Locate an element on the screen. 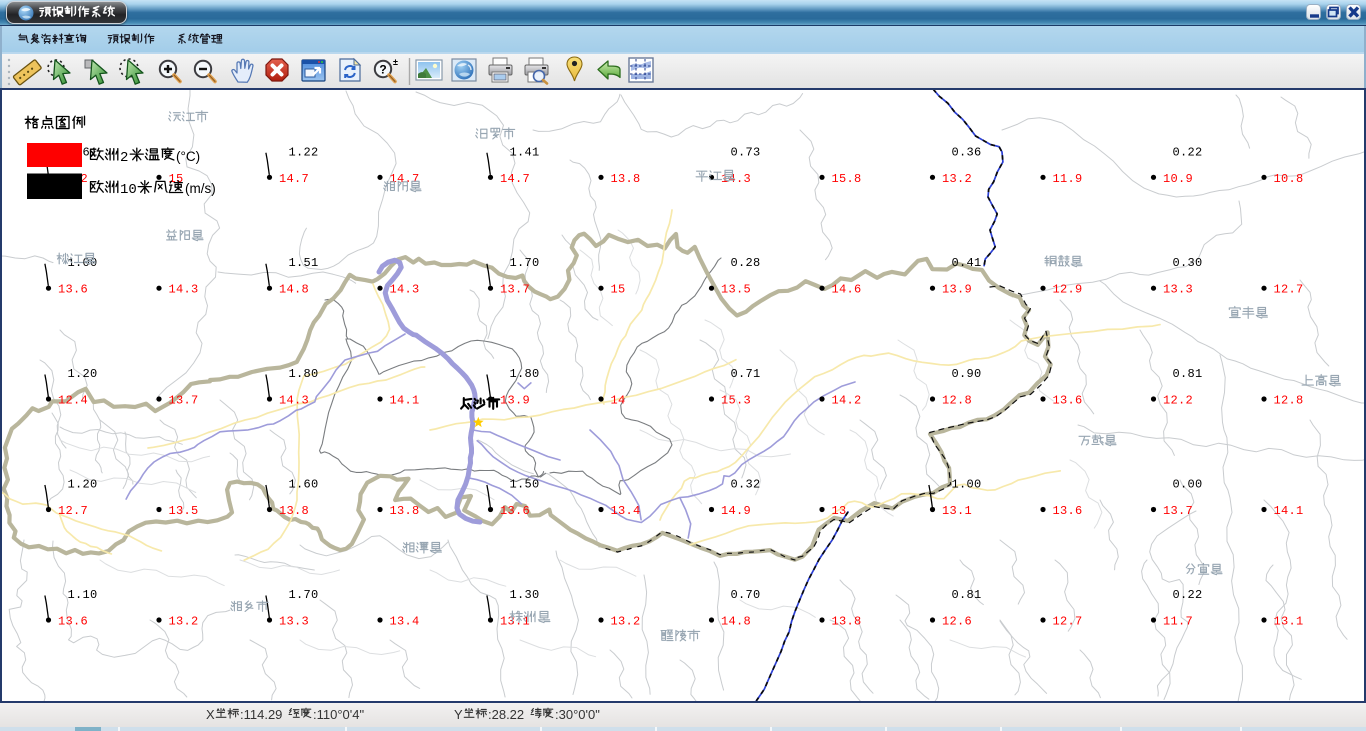 The height and width of the screenshot is (731, 1366). svg-text: (°C) is located at coordinates (188, 156).